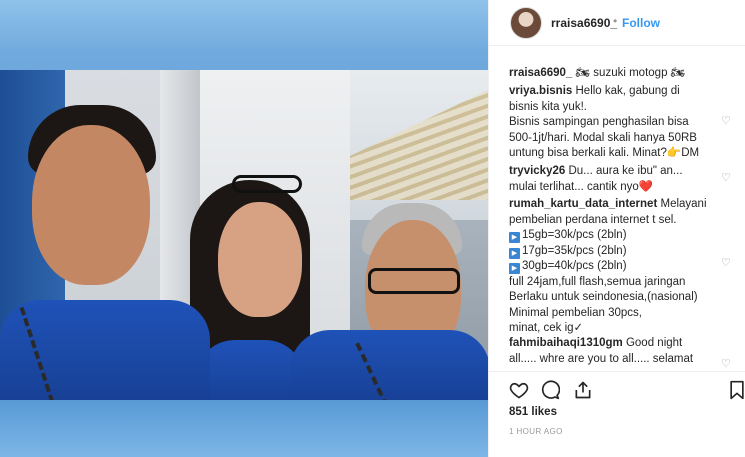 The width and height of the screenshot is (745, 457). What do you see at coordinates (630, 73) in the screenshot?
I see `caption-text: 🏍 suzuki motogp 🏍` at bounding box center [630, 73].